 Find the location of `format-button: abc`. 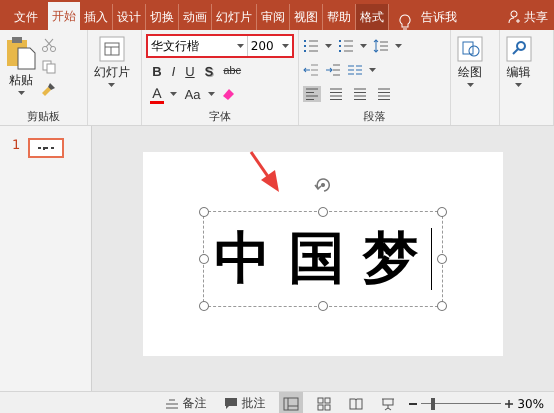

format-button: abc is located at coordinates (232, 71).